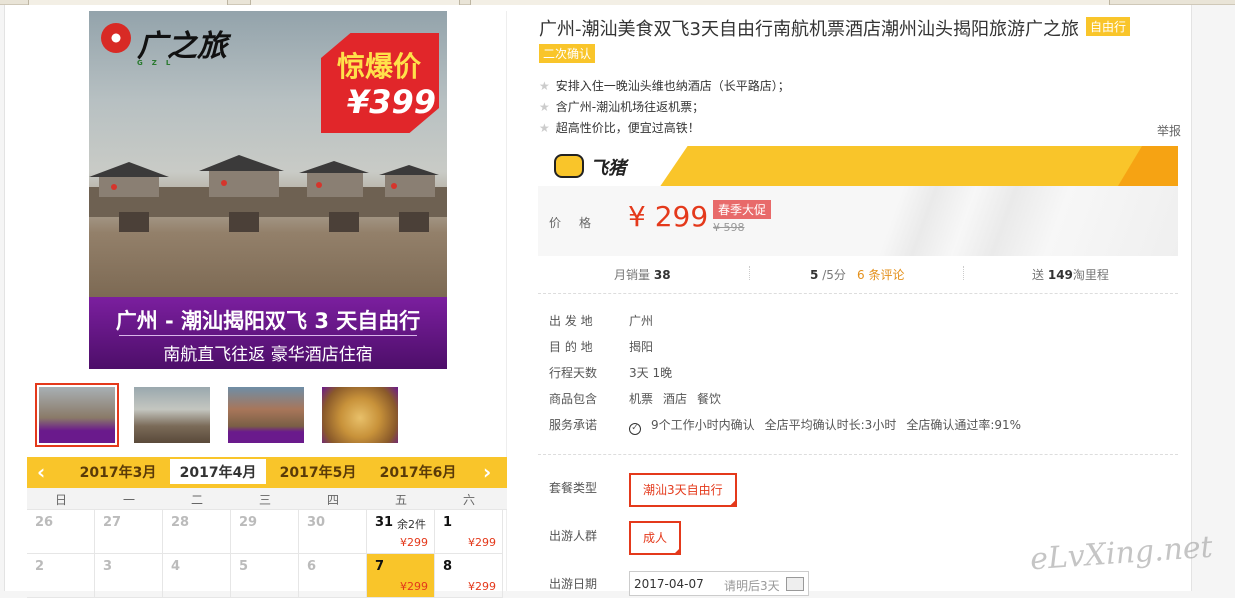 The height and width of the screenshot is (598, 1235). I want to click on feature-text: 含广州-潮汕机场往返机票；, so click(630, 107).